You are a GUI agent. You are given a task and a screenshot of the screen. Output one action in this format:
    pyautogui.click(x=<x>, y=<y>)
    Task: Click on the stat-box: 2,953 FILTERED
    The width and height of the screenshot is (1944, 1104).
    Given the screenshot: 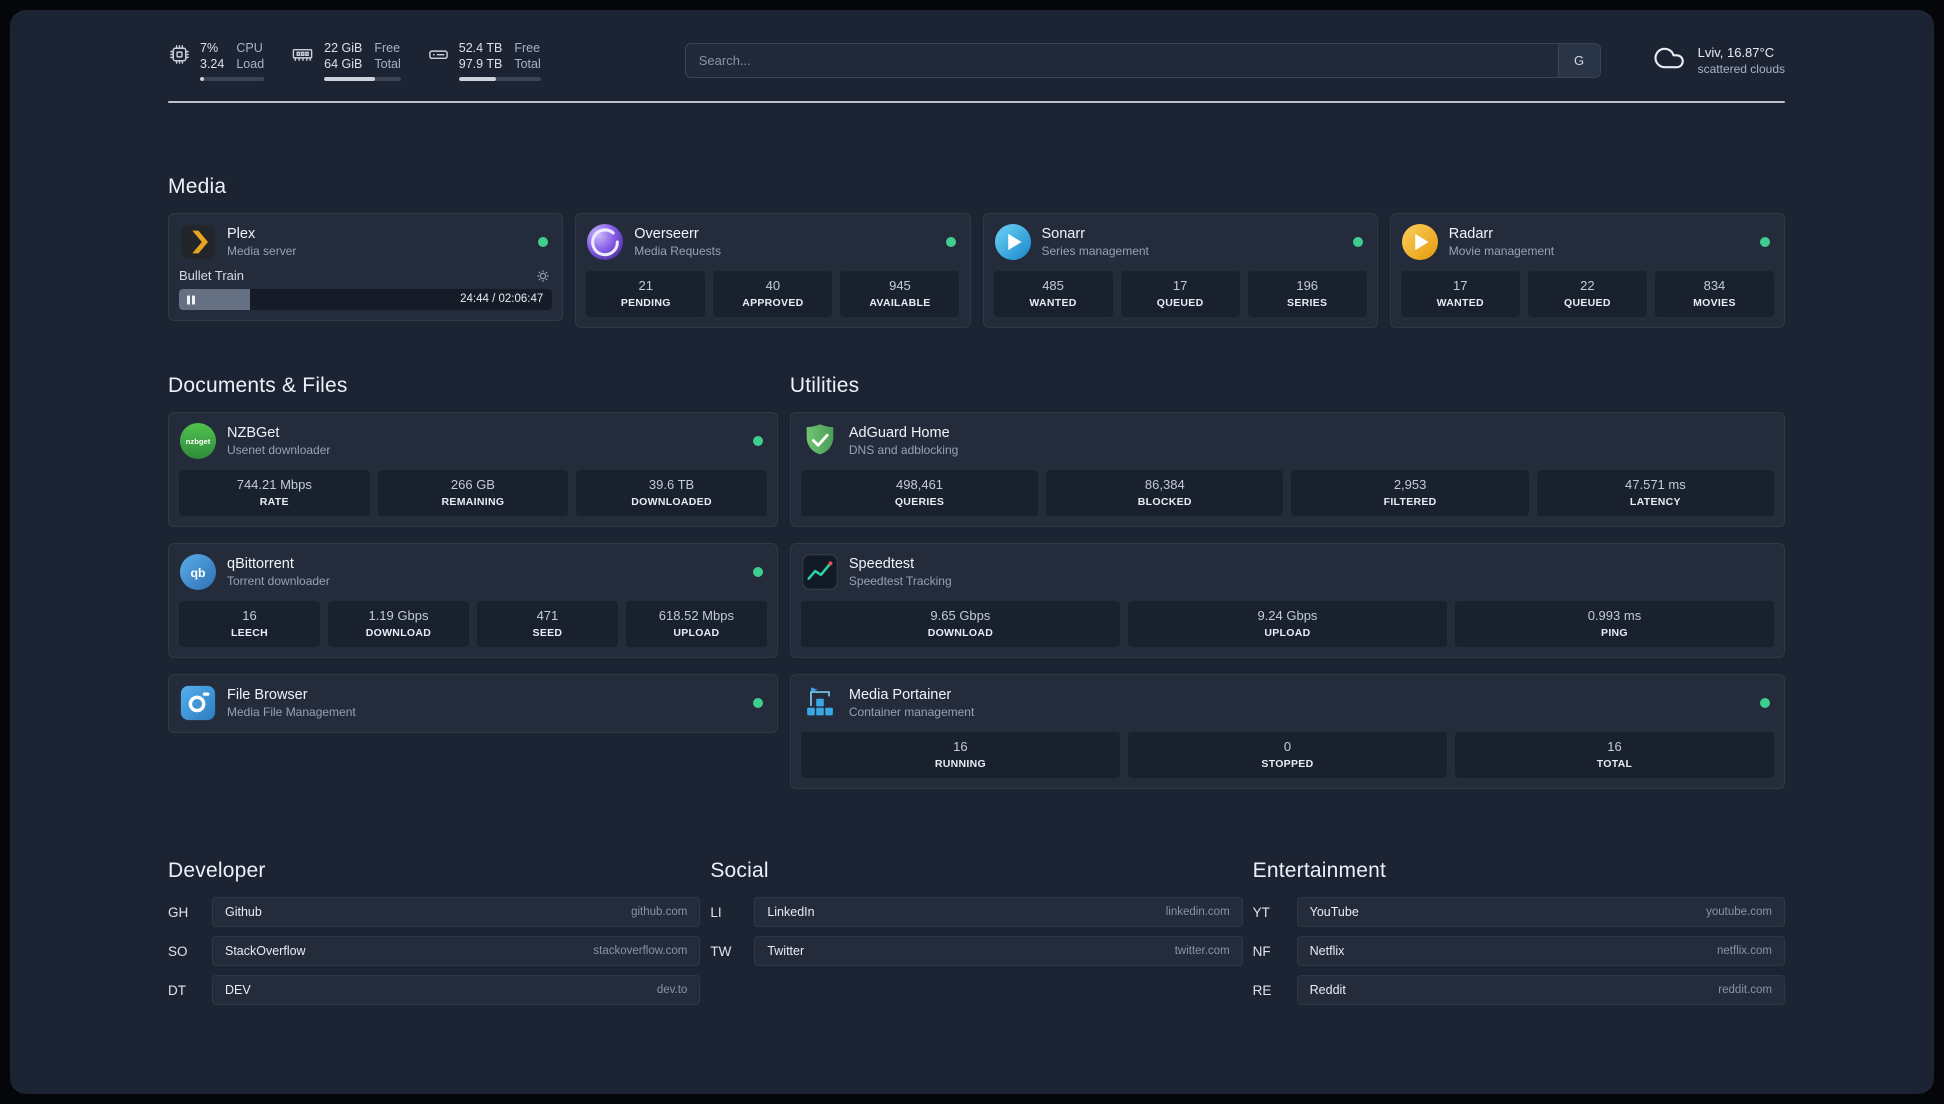 What is the action you would take?
    pyautogui.click(x=1410, y=493)
    